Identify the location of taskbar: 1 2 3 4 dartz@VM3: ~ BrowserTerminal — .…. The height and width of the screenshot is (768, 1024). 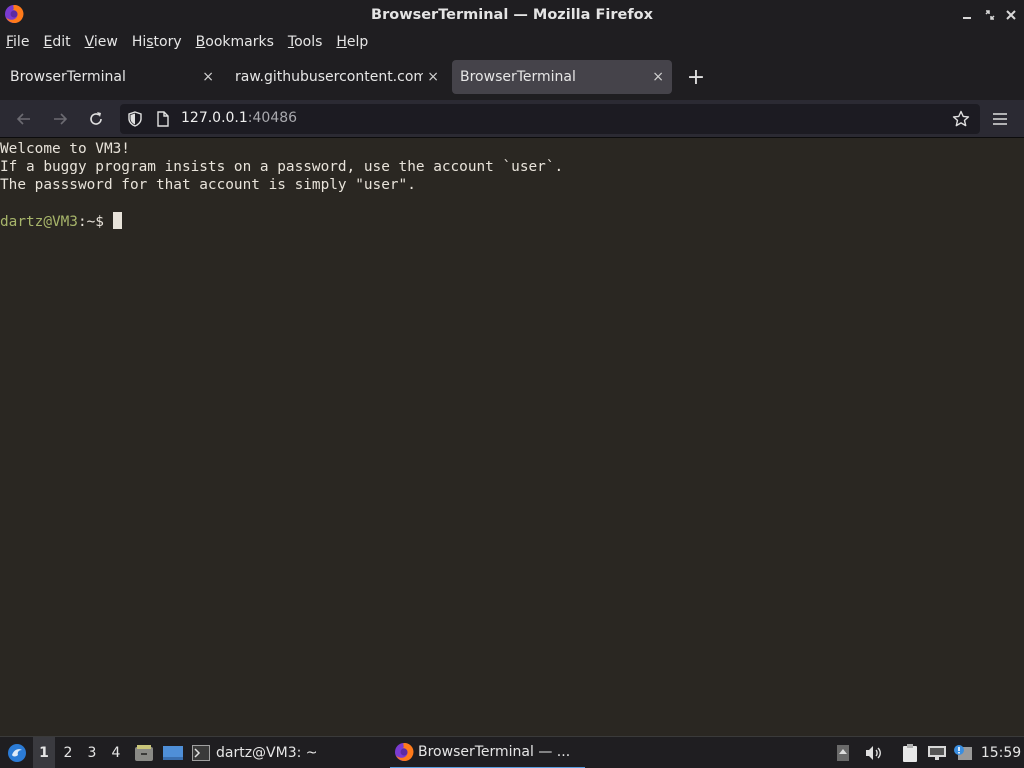
(512, 752).